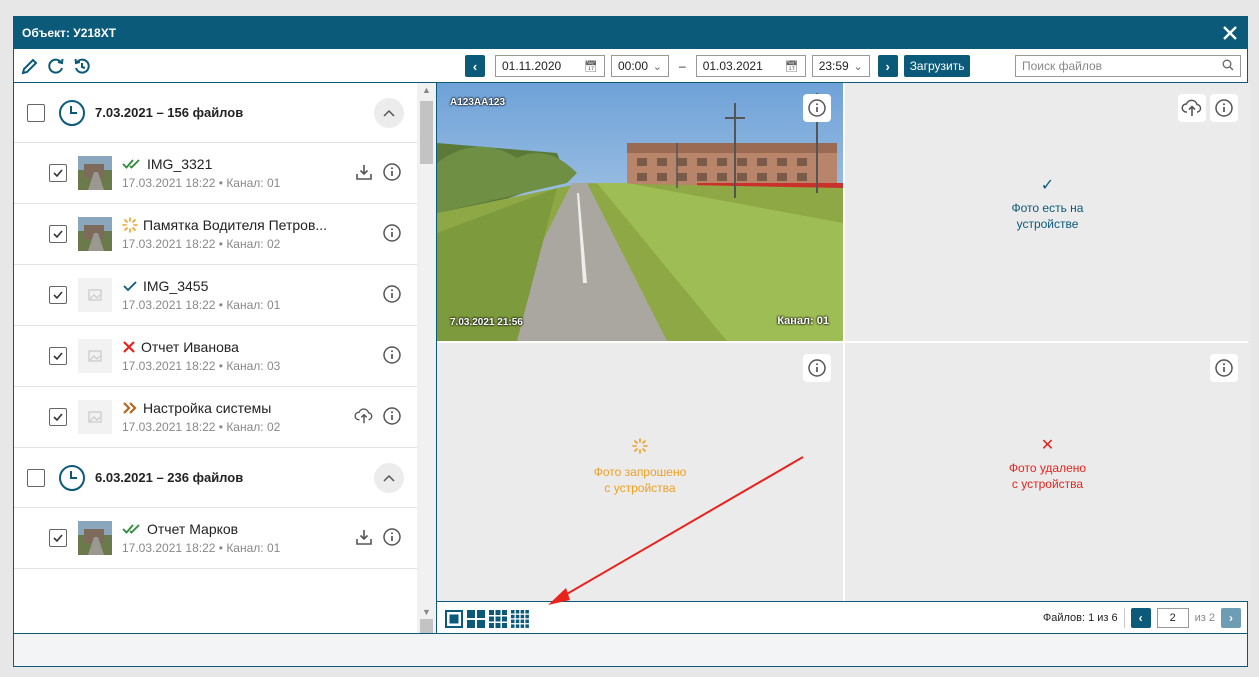  I want to click on deleted-cell: ✕ Фото удалено с устройства, so click(1047, 472).